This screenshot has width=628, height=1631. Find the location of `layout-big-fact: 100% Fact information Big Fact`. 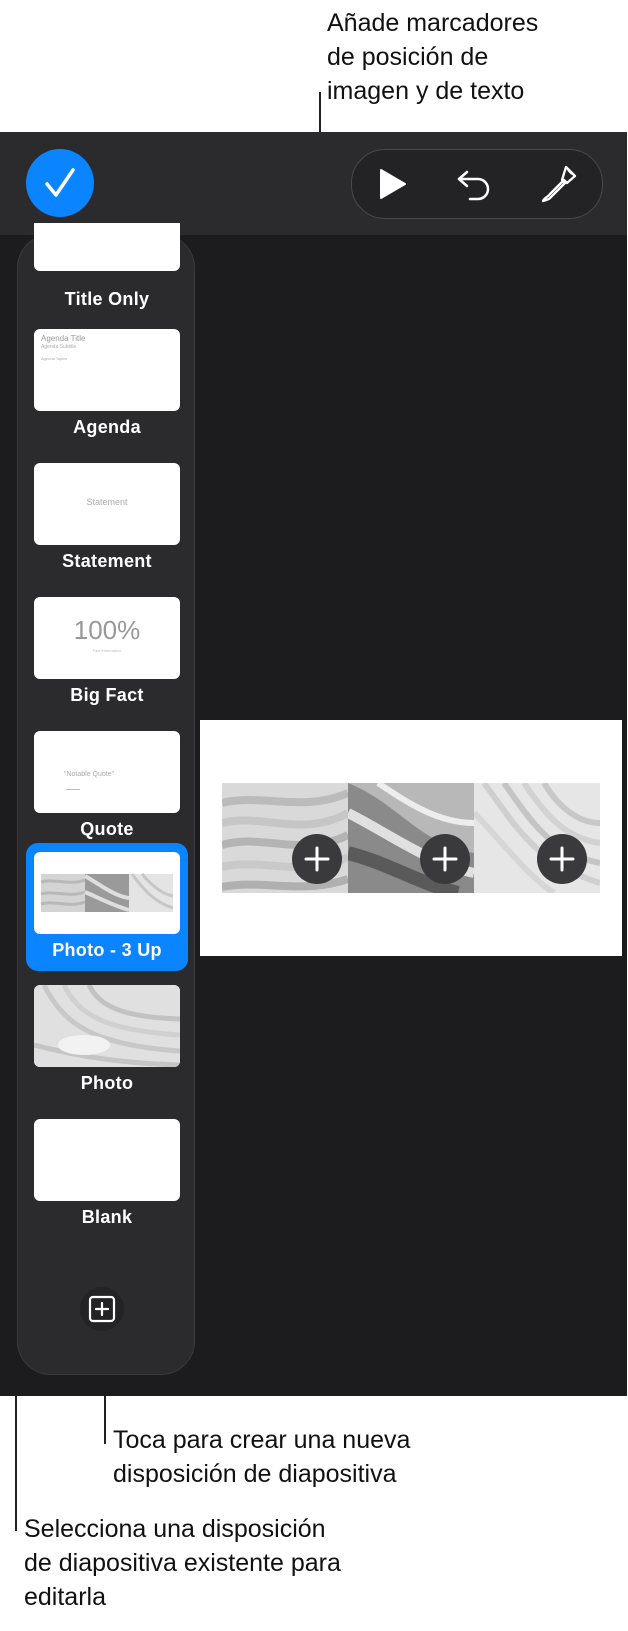

layout-big-fact: 100% Fact information Big Fact is located at coordinates (107, 652).